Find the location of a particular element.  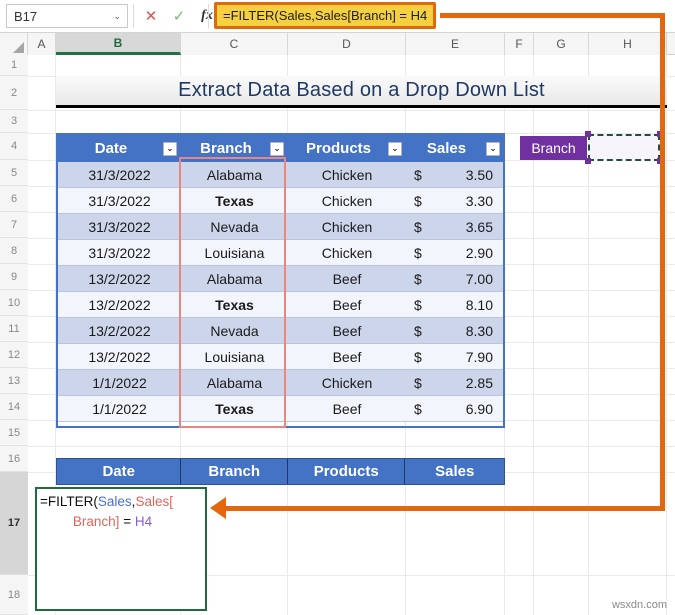

formula-token-table-ref: Sales[ is located at coordinates (154, 501).